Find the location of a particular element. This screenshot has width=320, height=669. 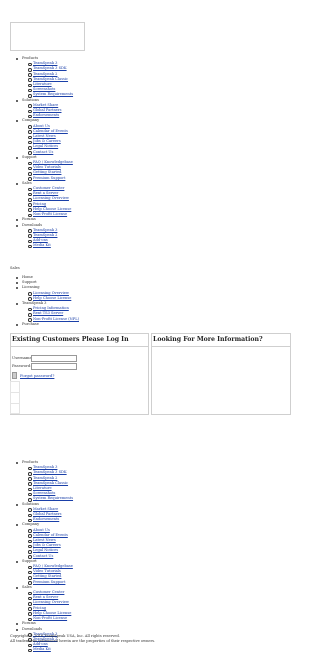

sales-nav-item-purchase: Purchase is located at coordinates (79, 324).